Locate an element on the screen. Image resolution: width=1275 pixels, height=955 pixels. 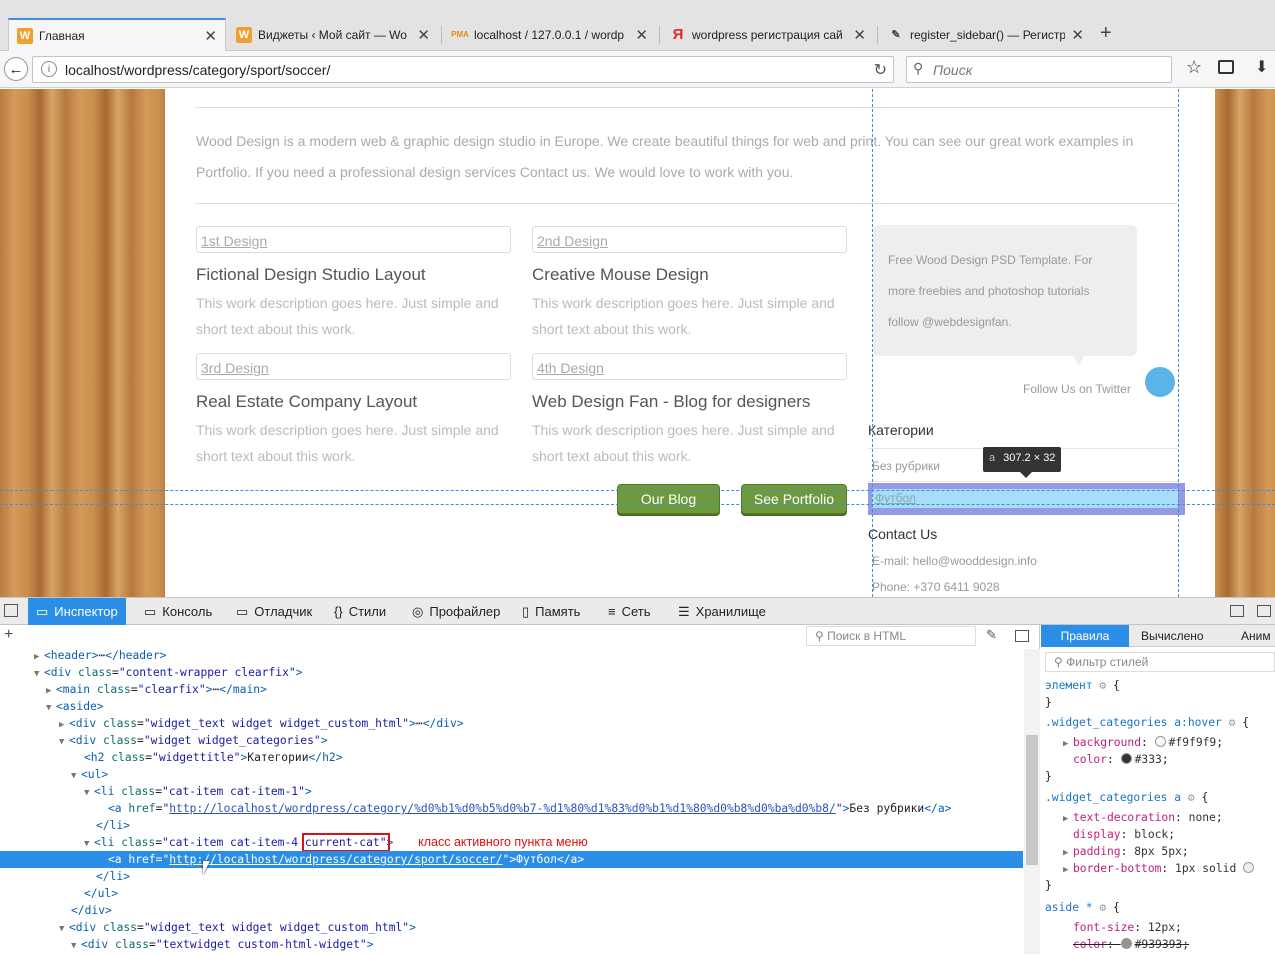
css-declaration: color: #333; is located at coordinates (1121, 759).